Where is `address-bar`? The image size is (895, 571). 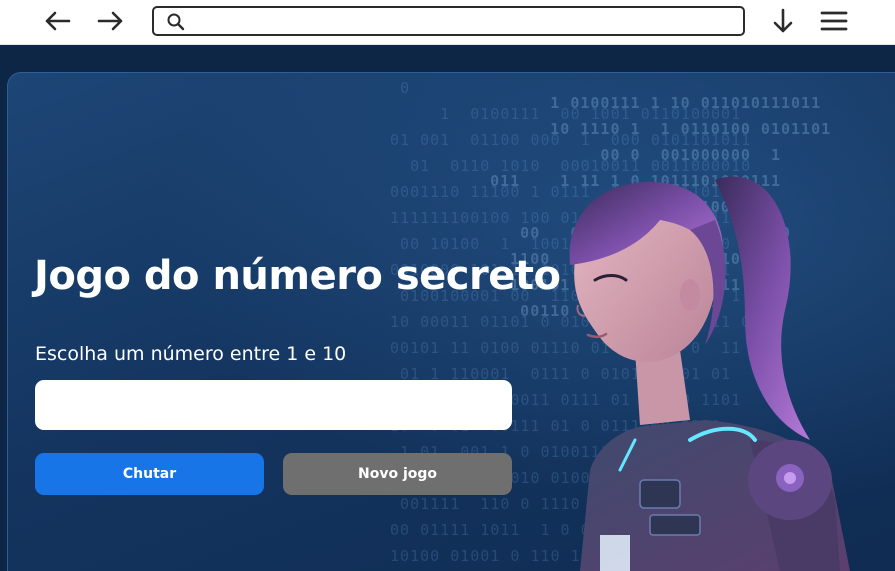 address-bar is located at coordinates (448, 21).